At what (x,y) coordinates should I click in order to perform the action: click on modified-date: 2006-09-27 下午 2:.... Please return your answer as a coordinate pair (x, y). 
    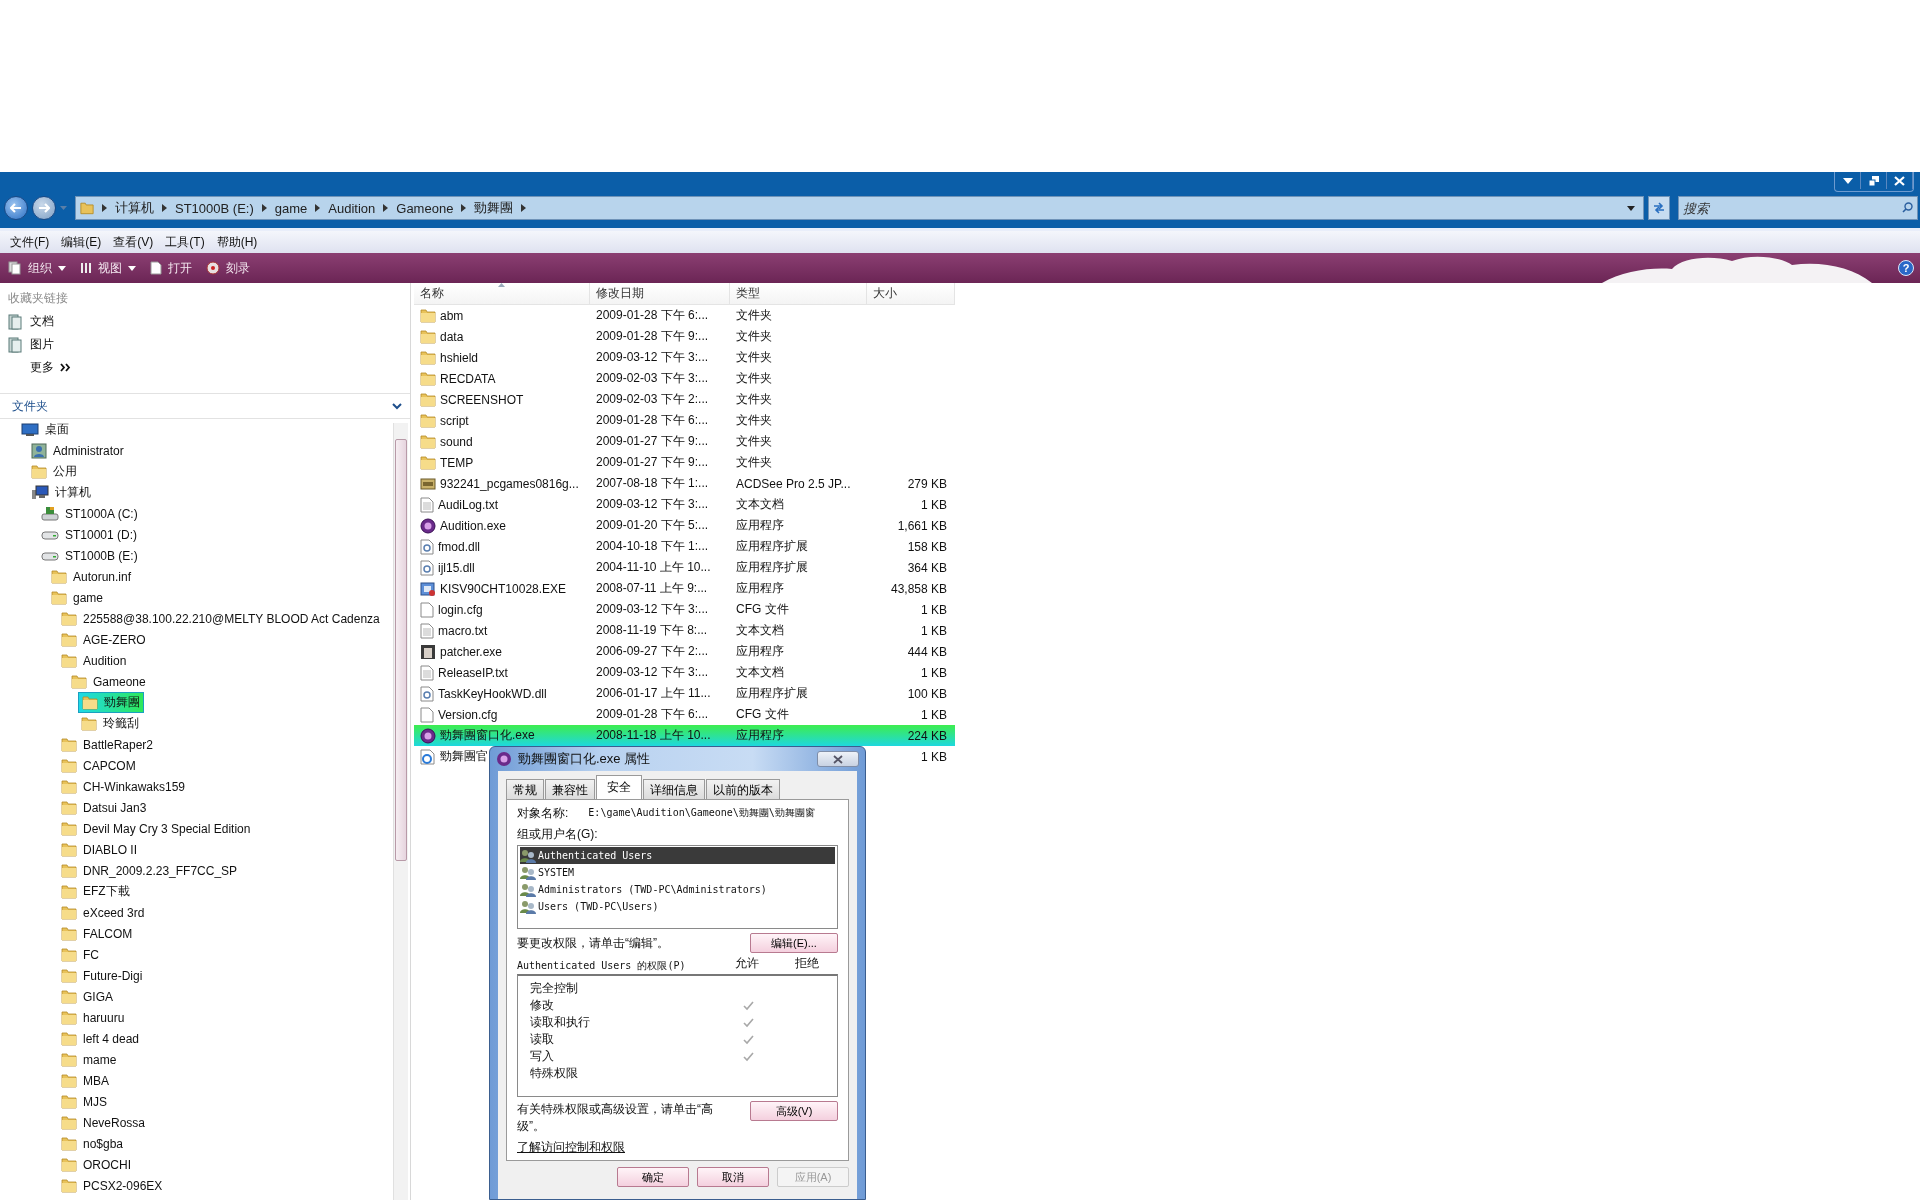
    Looking at the image, I should click on (652, 651).